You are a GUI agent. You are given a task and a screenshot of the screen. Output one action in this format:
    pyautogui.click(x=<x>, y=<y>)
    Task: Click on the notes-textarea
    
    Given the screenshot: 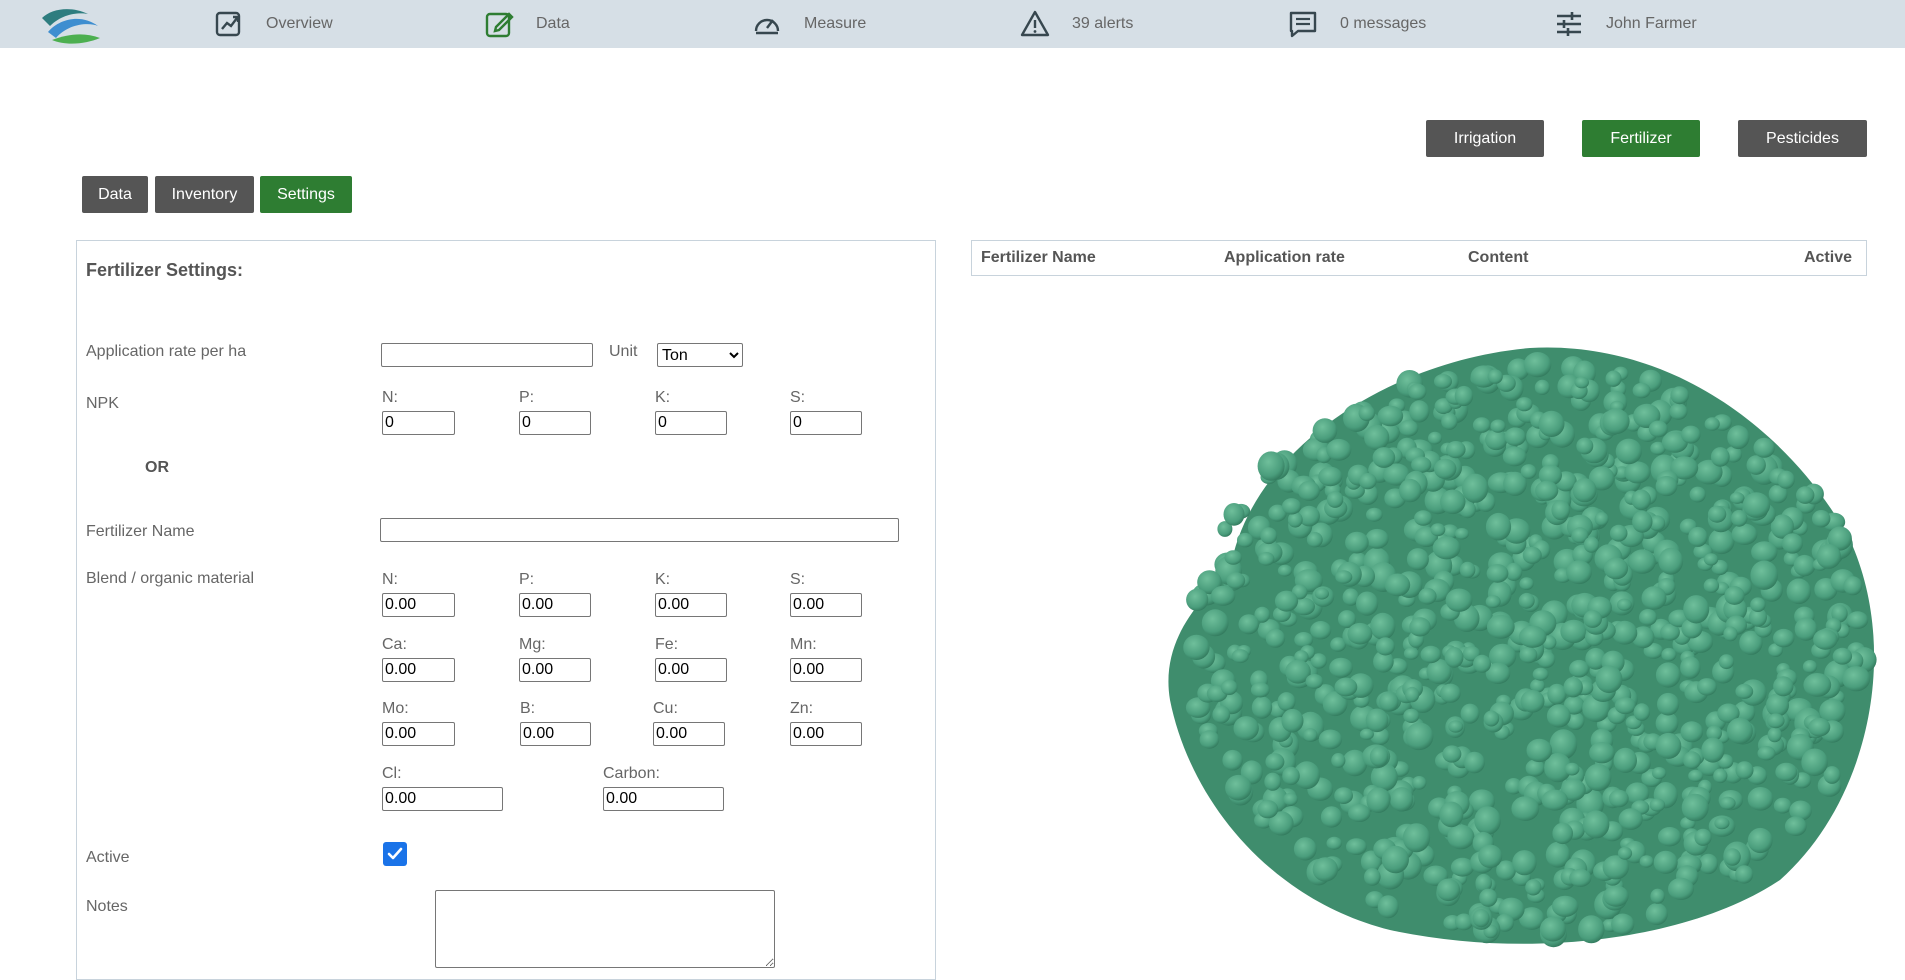 What is the action you would take?
    pyautogui.click(x=605, y=929)
    